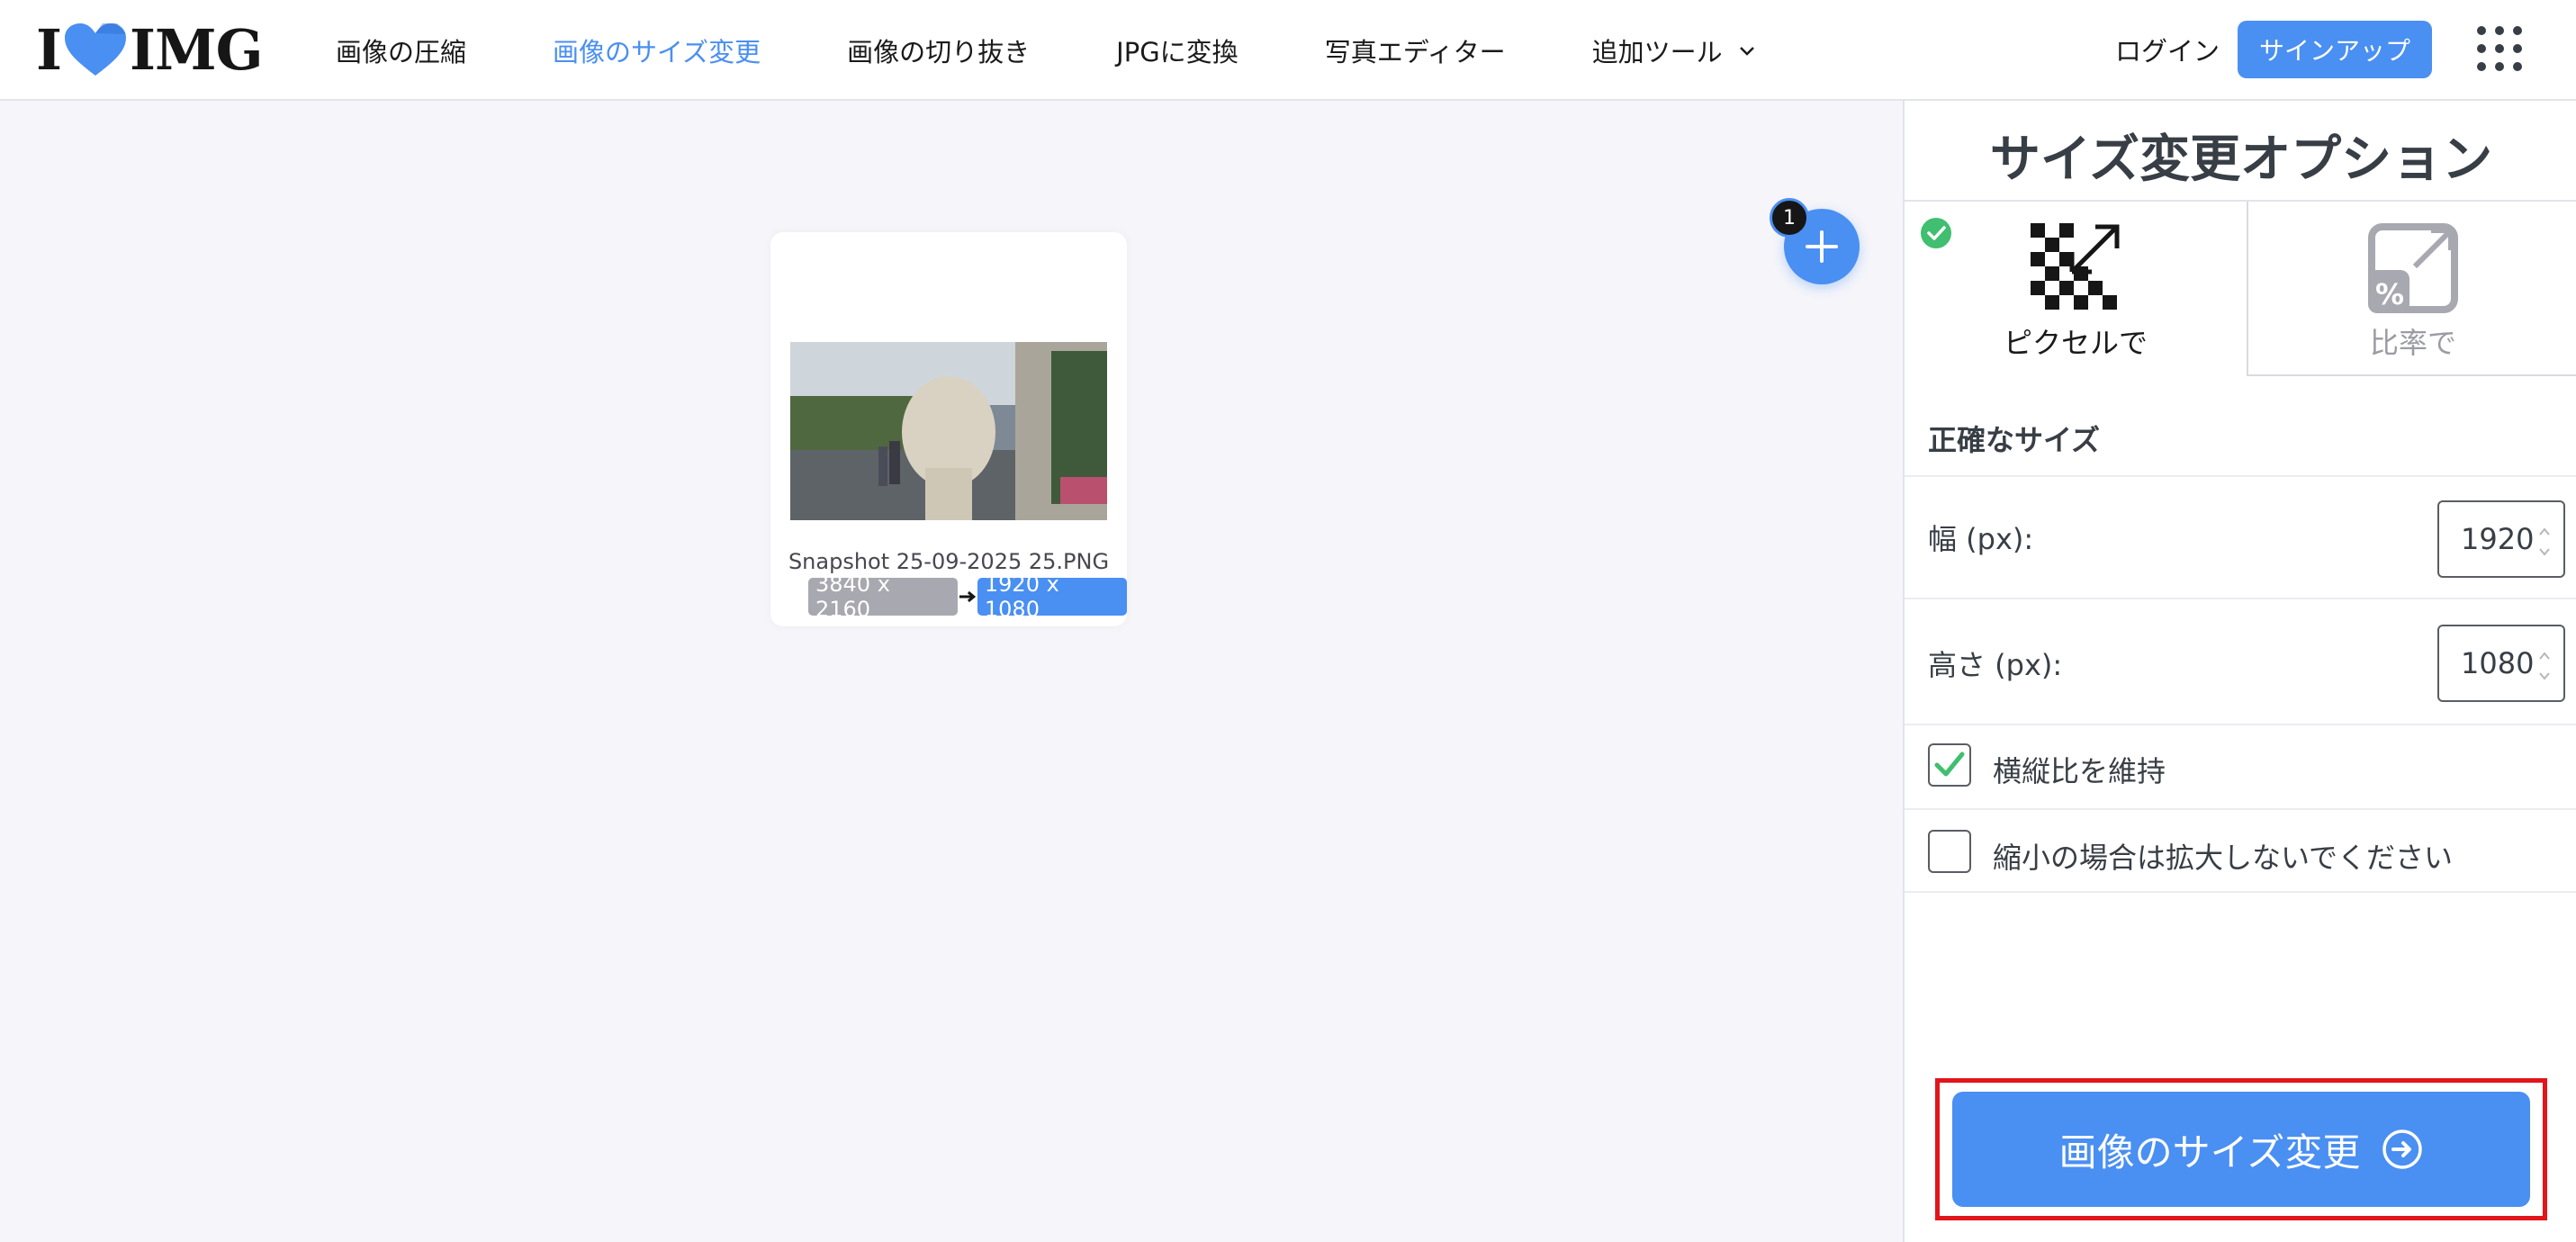 The width and height of the screenshot is (2576, 1242). What do you see at coordinates (1981, 539) in the screenshot?
I see `width-label: 幅 (px):` at bounding box center [1981, 539].